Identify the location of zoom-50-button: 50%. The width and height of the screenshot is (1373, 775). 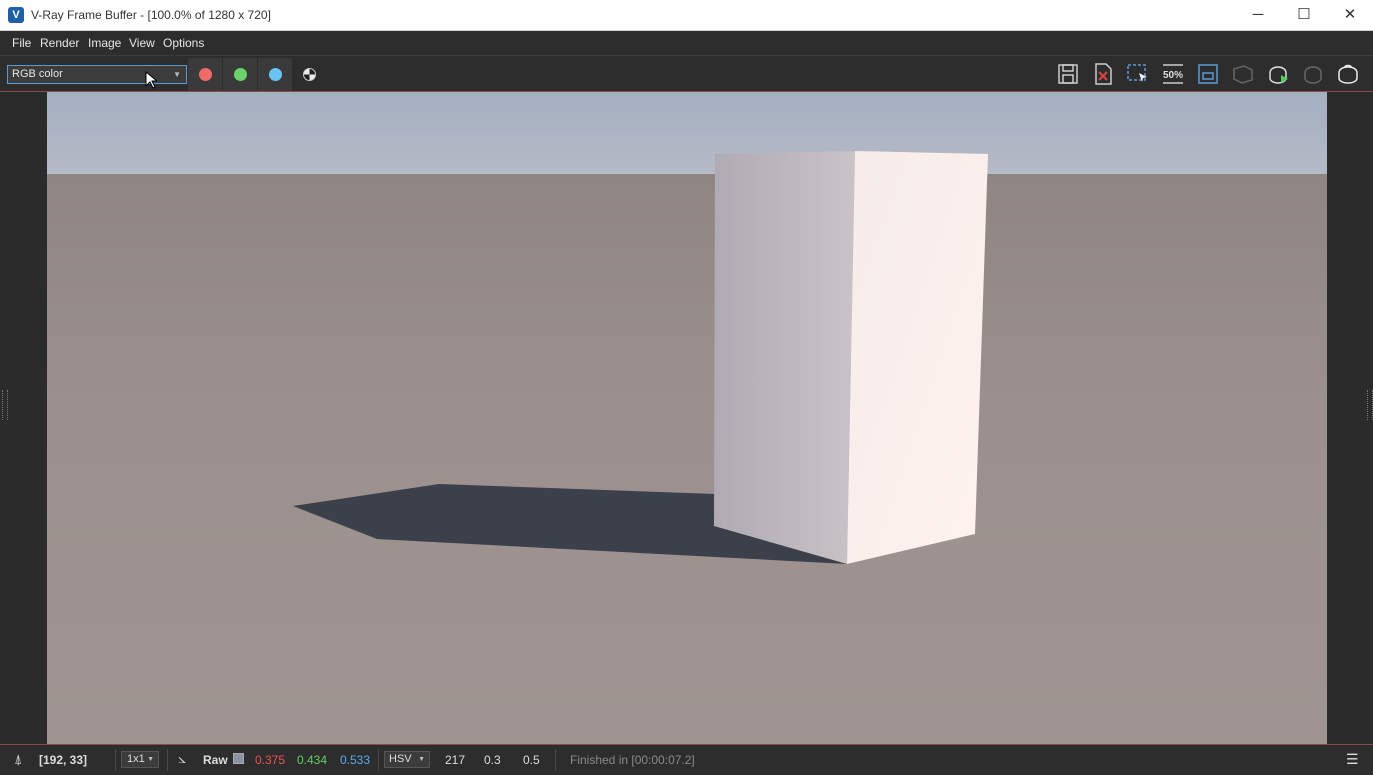
(1173, 74).